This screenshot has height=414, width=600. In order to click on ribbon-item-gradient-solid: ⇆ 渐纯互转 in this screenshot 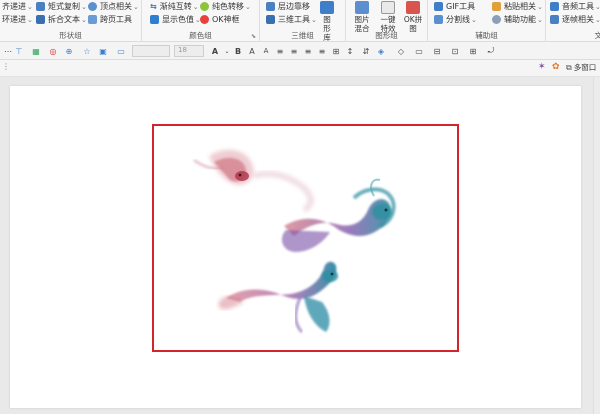, I will do `click(174, 6)`.